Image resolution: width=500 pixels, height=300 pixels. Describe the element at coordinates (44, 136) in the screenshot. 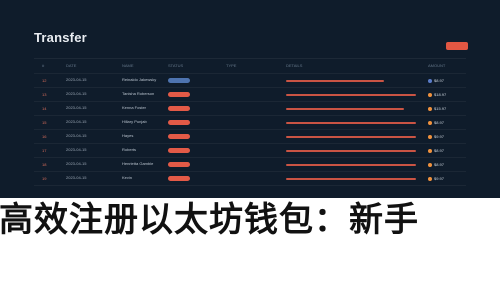

I see `row-id: 16` at that location.